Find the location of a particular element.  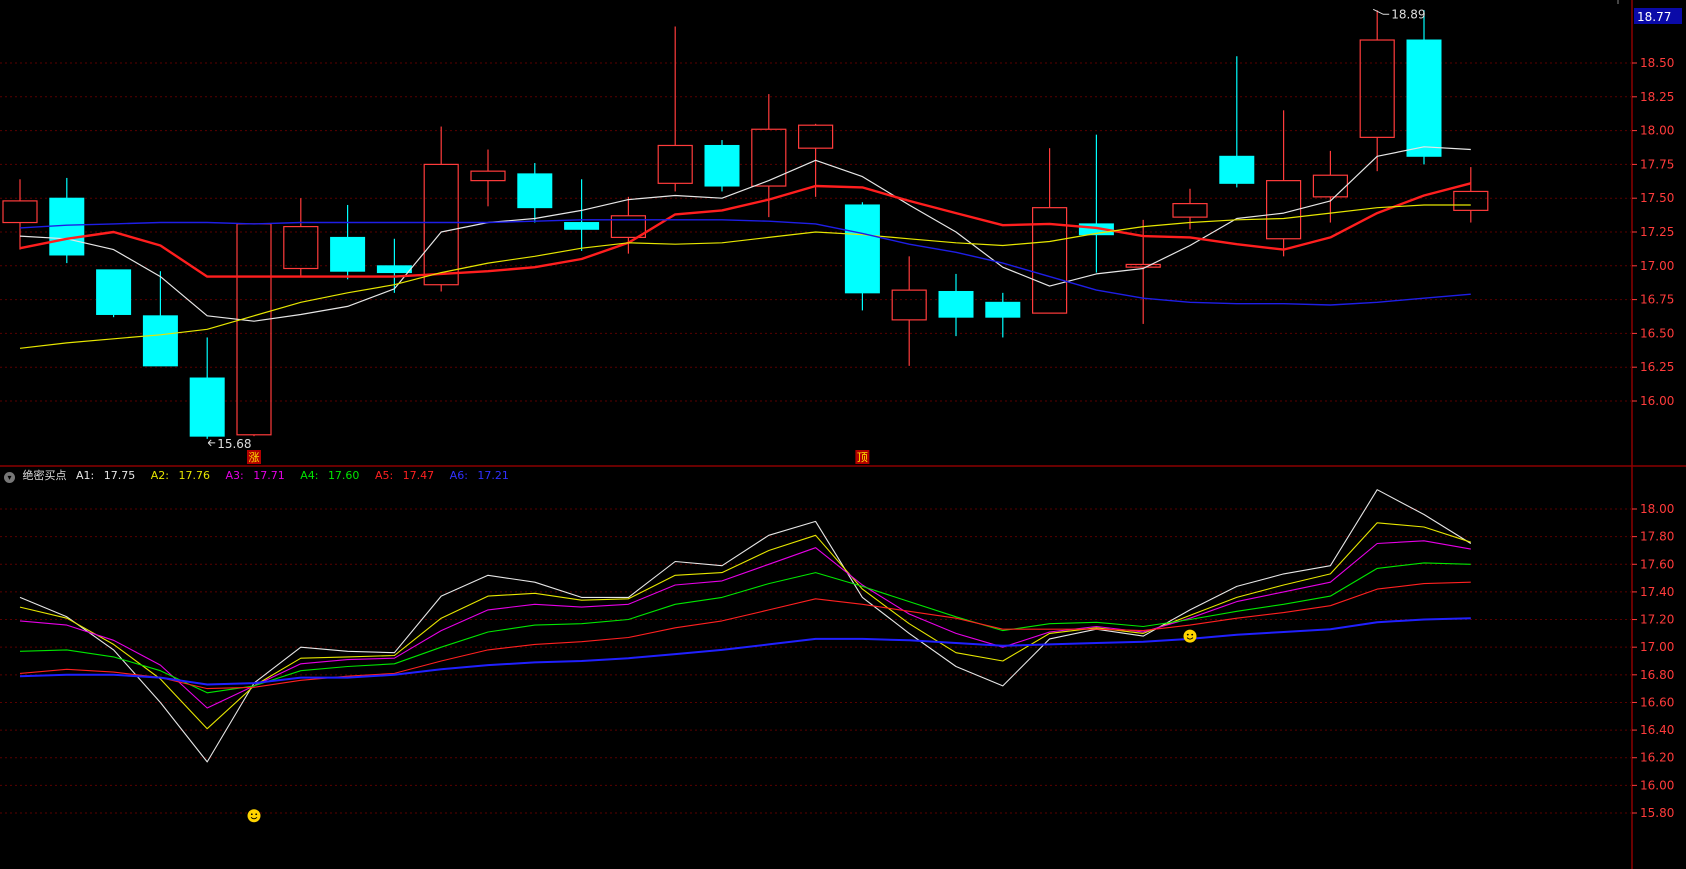

price-tick-label: 16.00 is located at coordinates (1657, 401).